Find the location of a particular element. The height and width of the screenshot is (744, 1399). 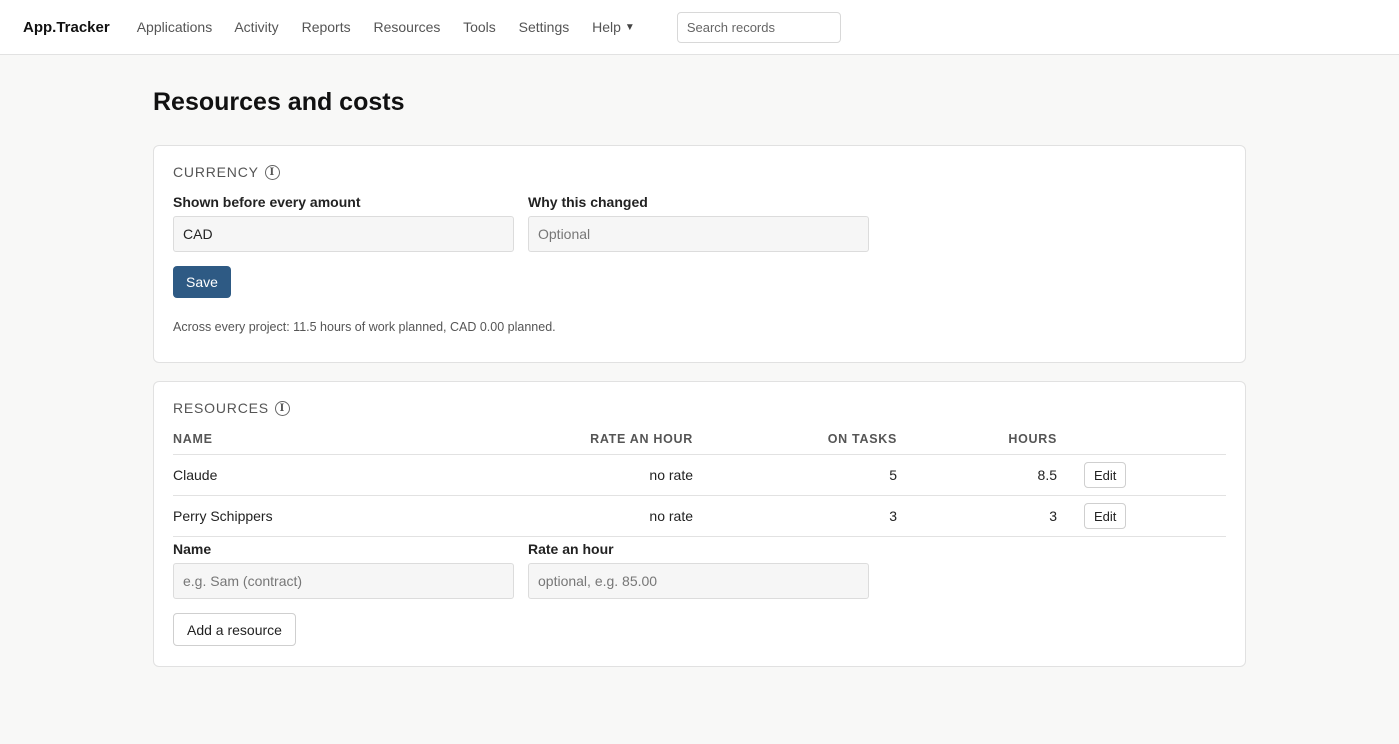

resource-name-field: Name is located at coordinates (343, 570).